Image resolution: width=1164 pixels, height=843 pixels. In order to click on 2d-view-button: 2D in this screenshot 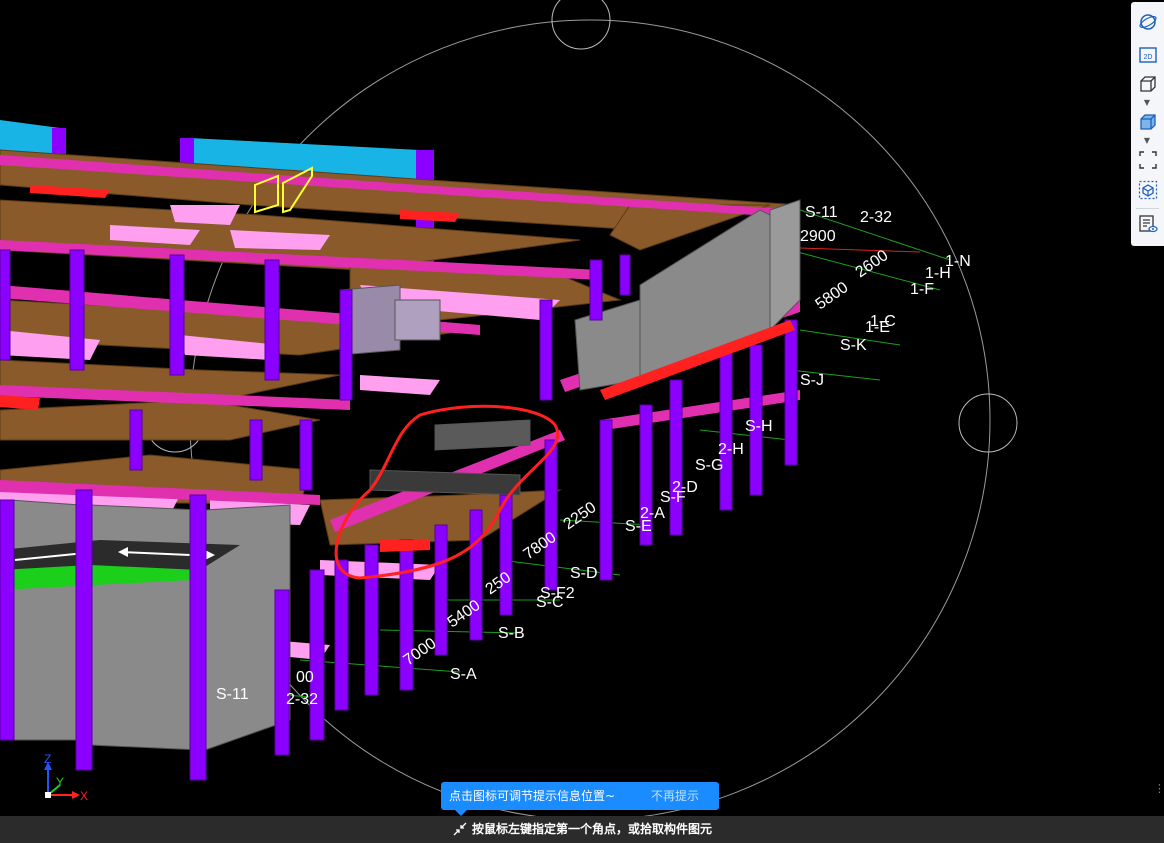, I will do `click(1147, 55)`.